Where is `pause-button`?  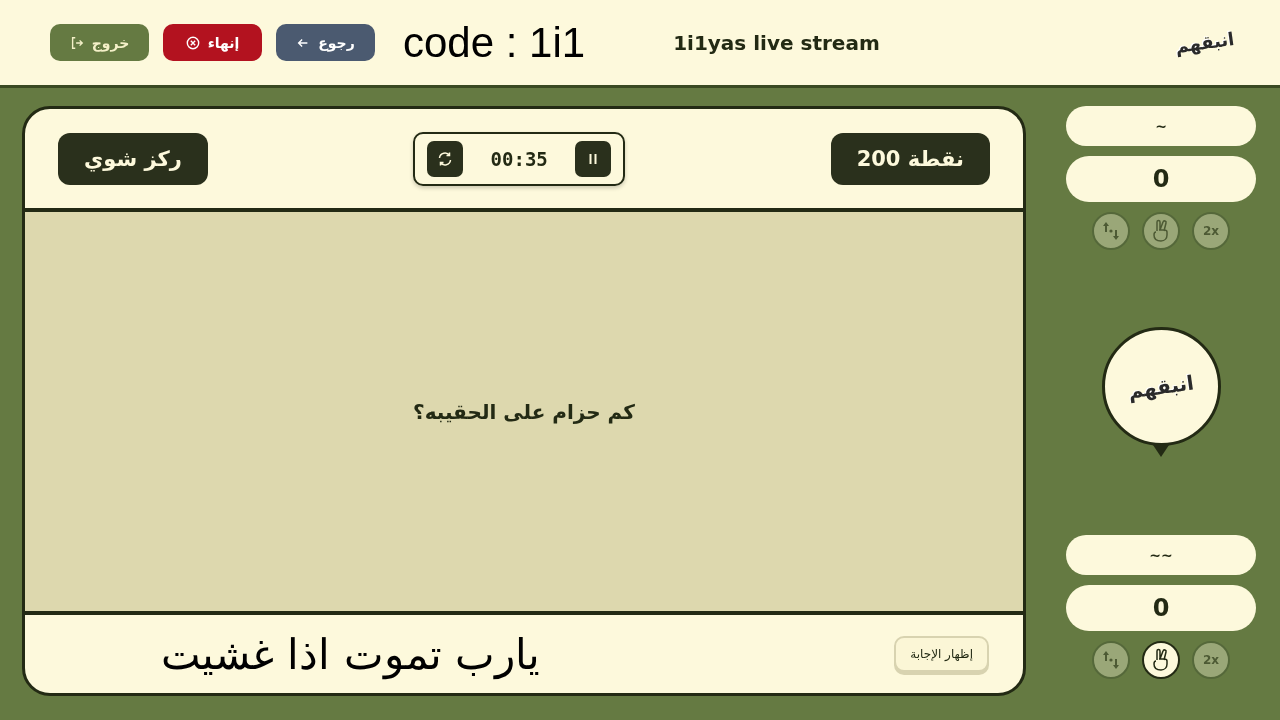 pause-button is located at coordinates (593, 158).